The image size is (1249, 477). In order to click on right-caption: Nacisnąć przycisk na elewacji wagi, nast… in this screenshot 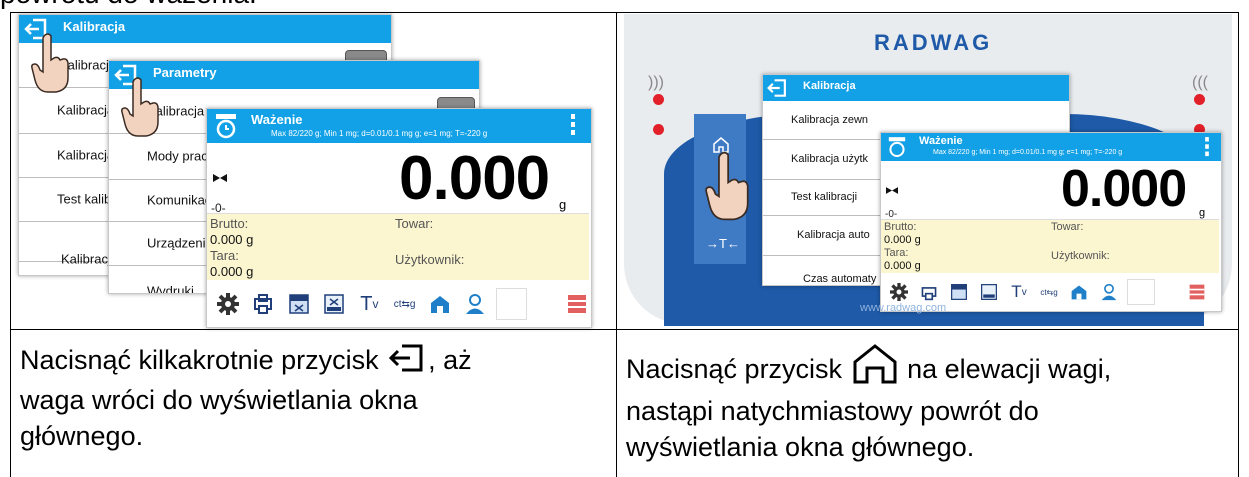, I will do `click(931, 404)`.